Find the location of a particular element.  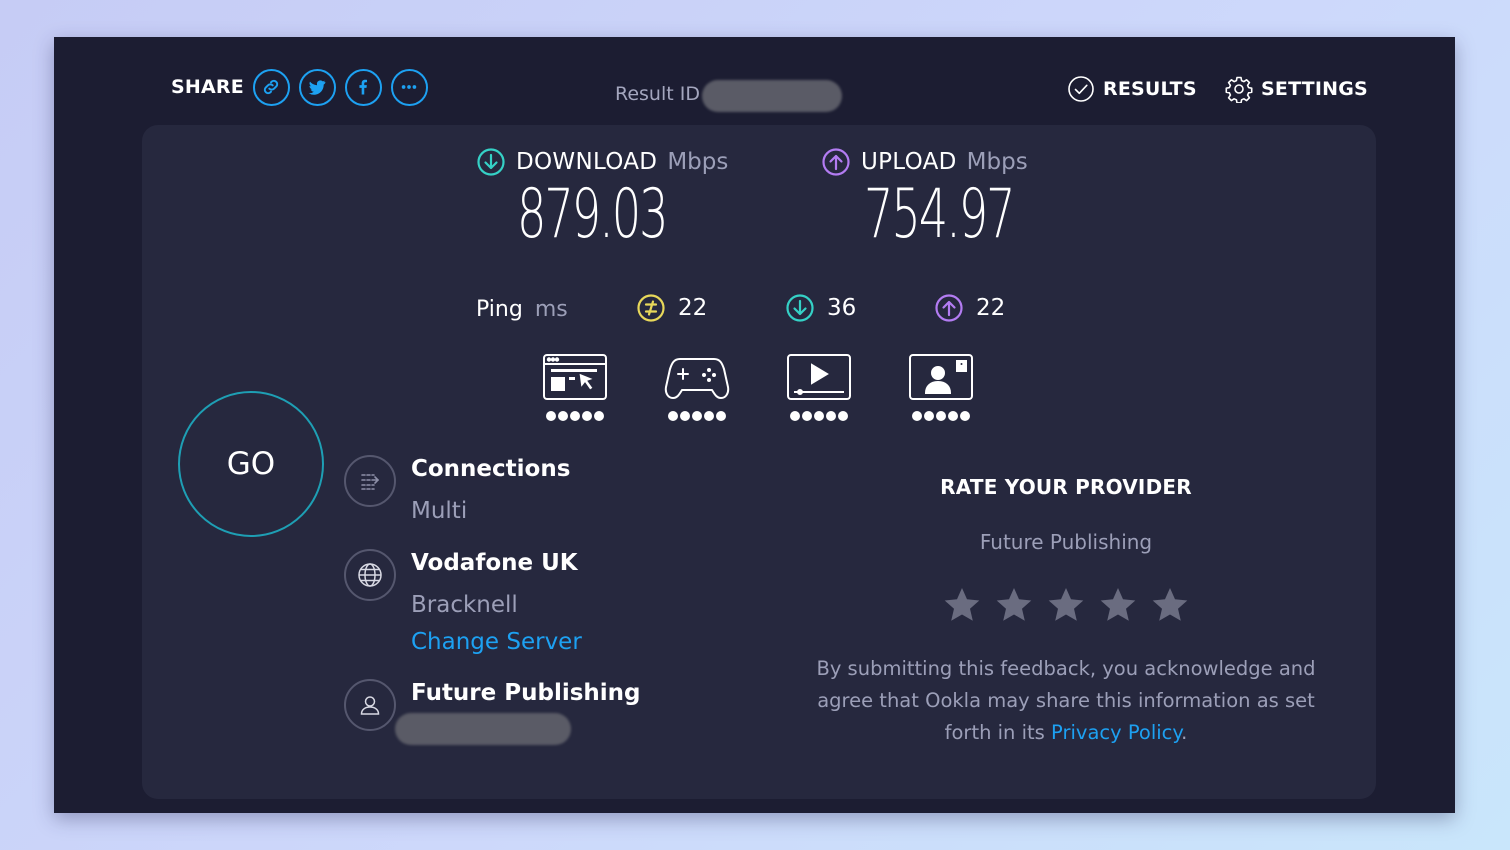

upload-unit: Mbps is located at coordinates (997, 162).